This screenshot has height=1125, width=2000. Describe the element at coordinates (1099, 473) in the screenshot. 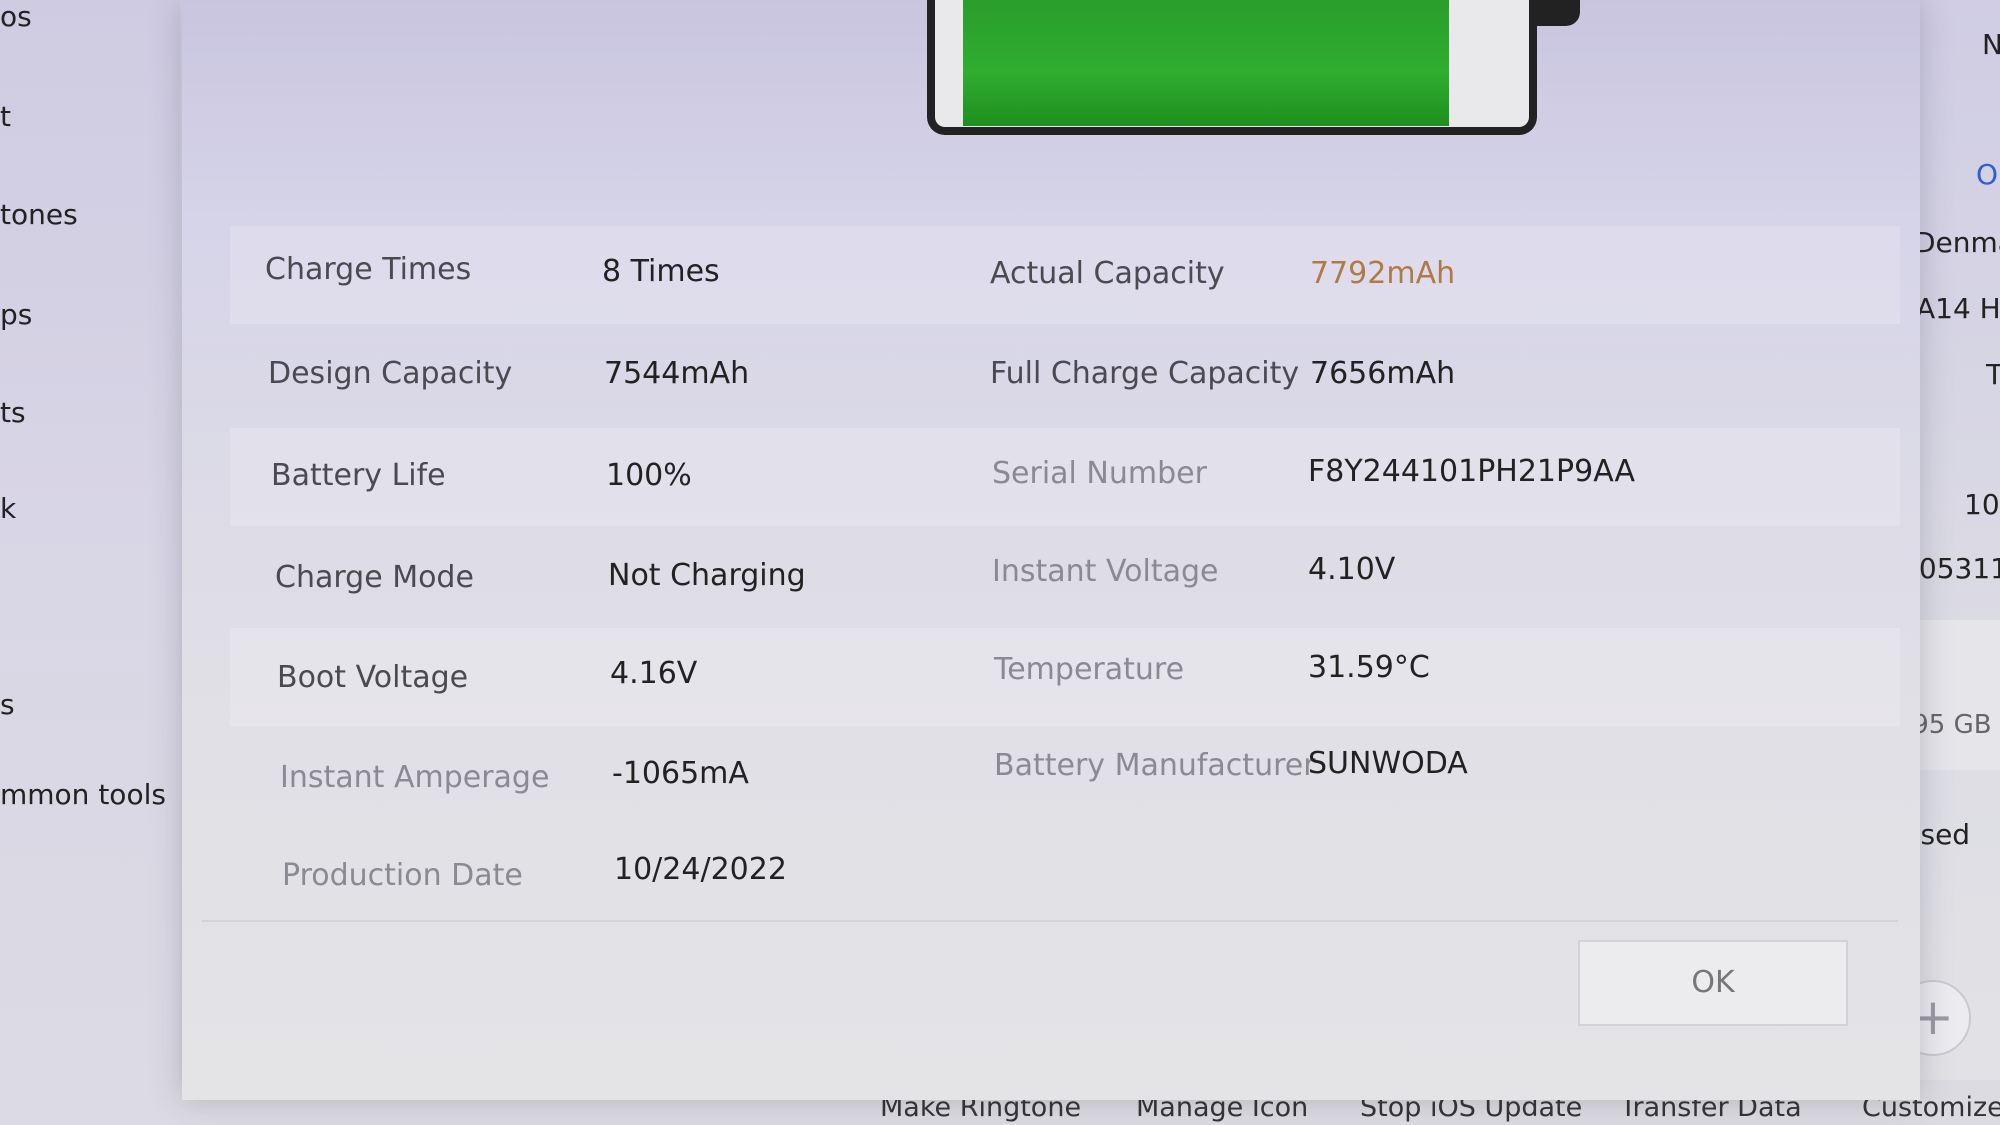

I see `label-serial-number: Serial Number` at that location.